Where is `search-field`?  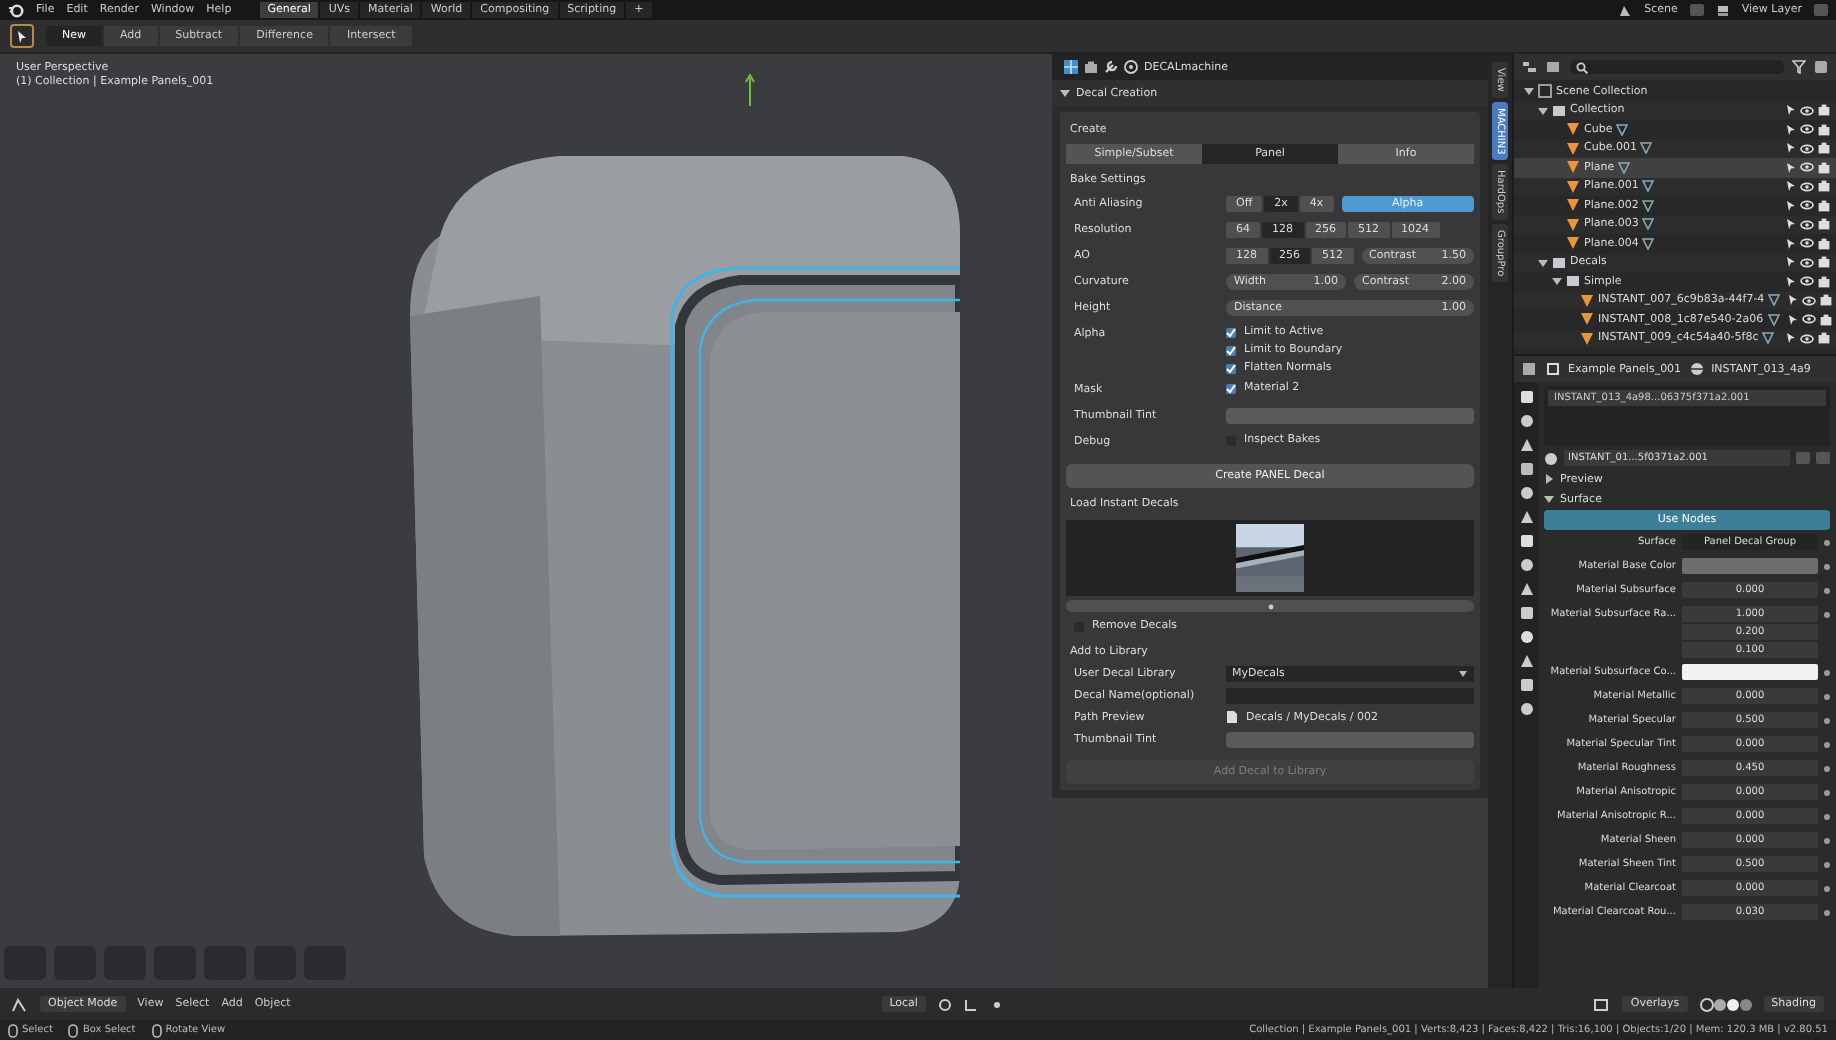
search-field is located at coordinates (1677, 67).